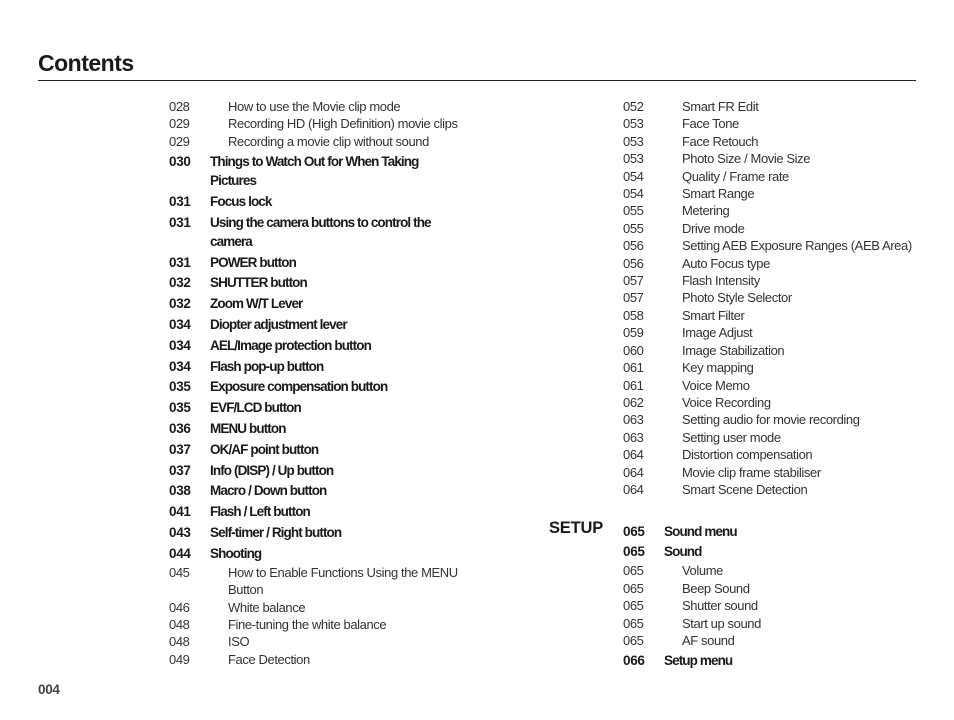 The image size is (954, 720). What do you see at coordinates (319, 345) in the screenshot?
I see `toc-entry: 034 AEL/Image protection button` at bounding box center [319, 345].